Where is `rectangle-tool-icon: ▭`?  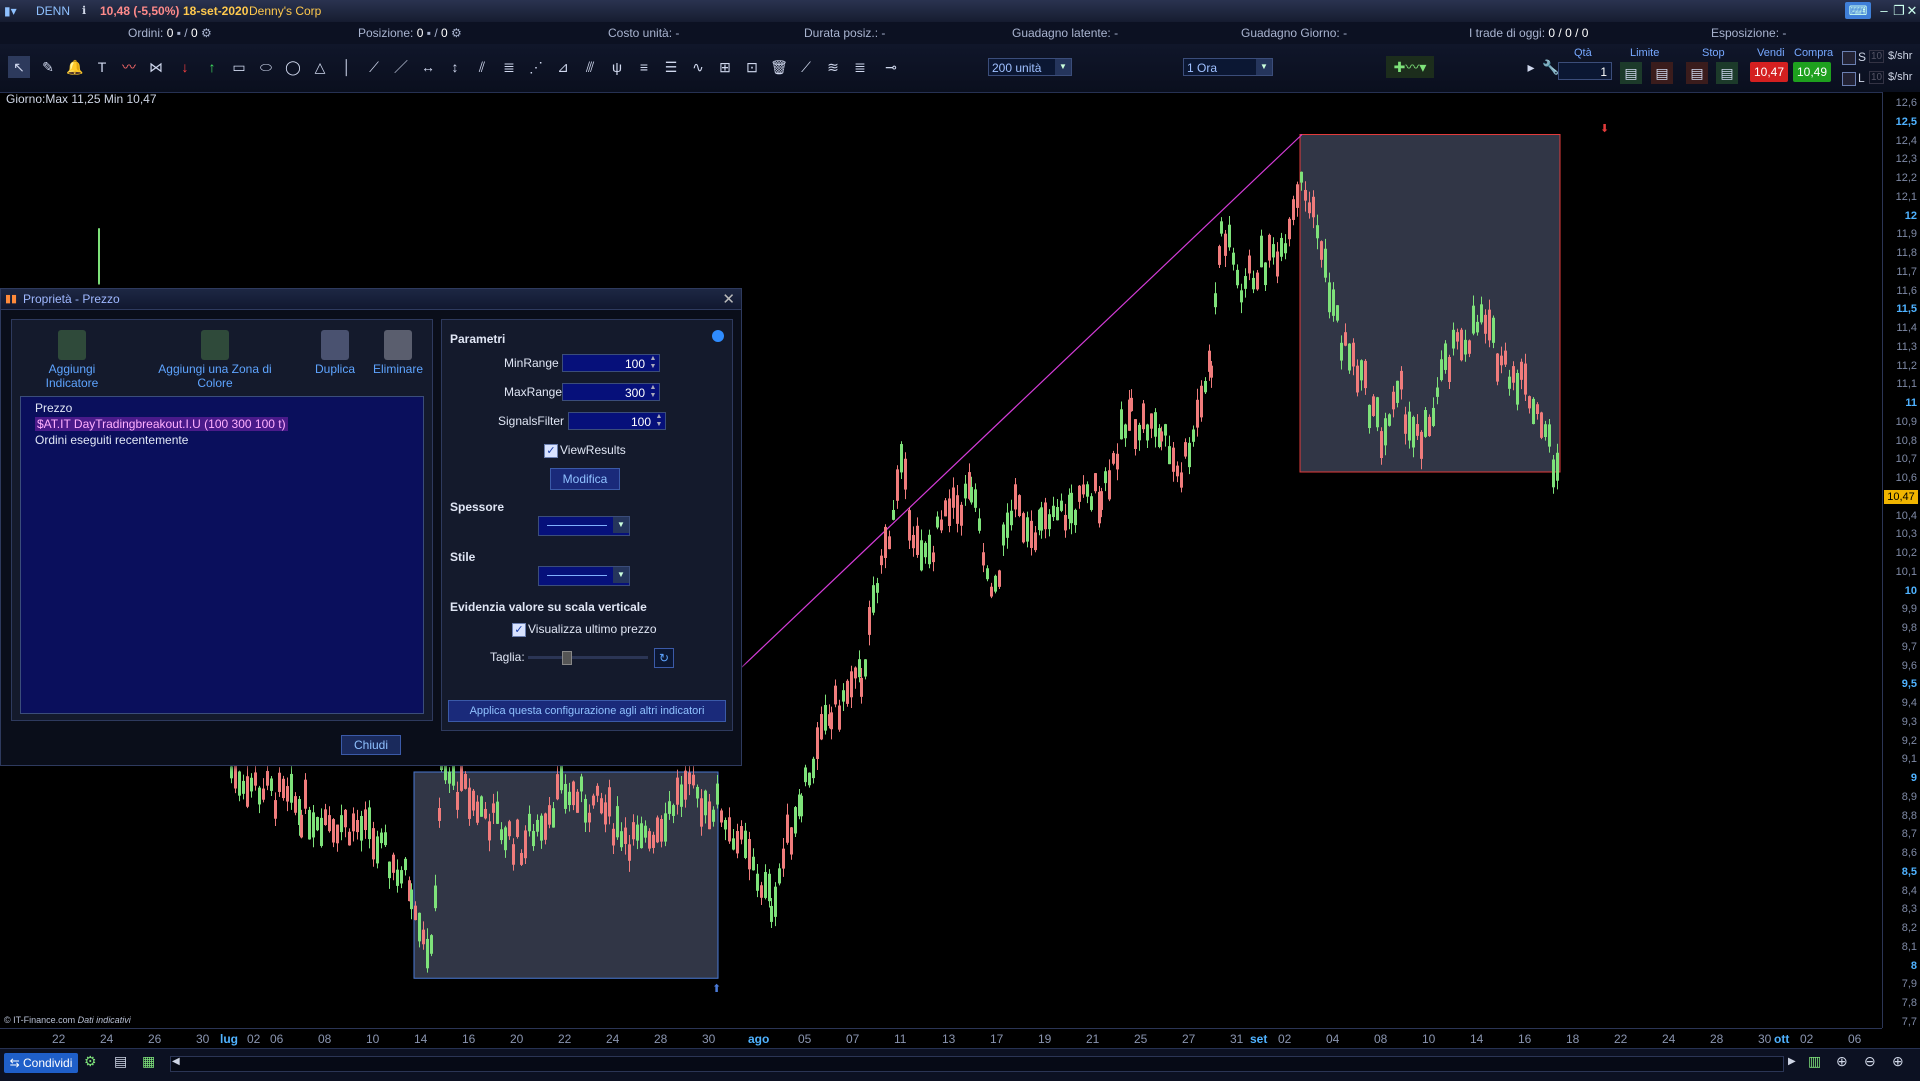
rectangle-tool-icon: ▭ is located at coordinates (239, 67).